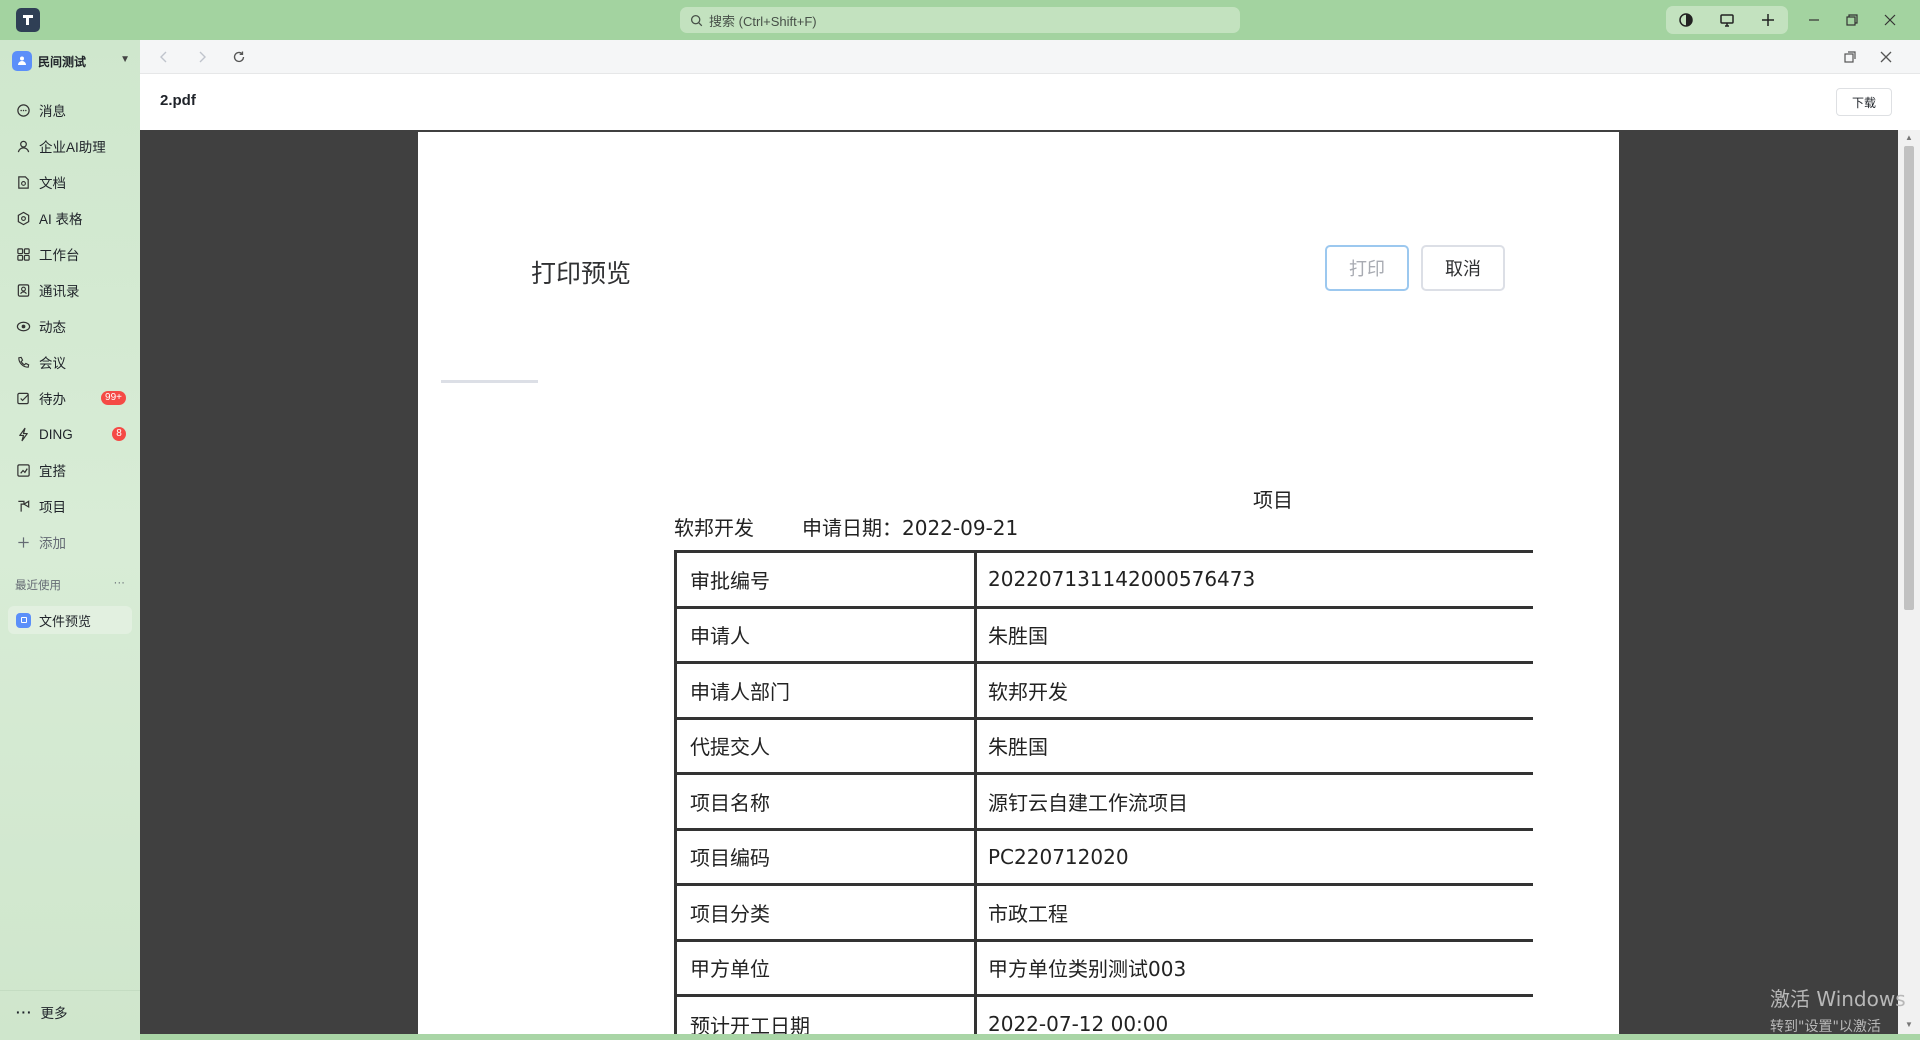  I want to click on scroll-up-arrow: ▲, so click(1909, 138).